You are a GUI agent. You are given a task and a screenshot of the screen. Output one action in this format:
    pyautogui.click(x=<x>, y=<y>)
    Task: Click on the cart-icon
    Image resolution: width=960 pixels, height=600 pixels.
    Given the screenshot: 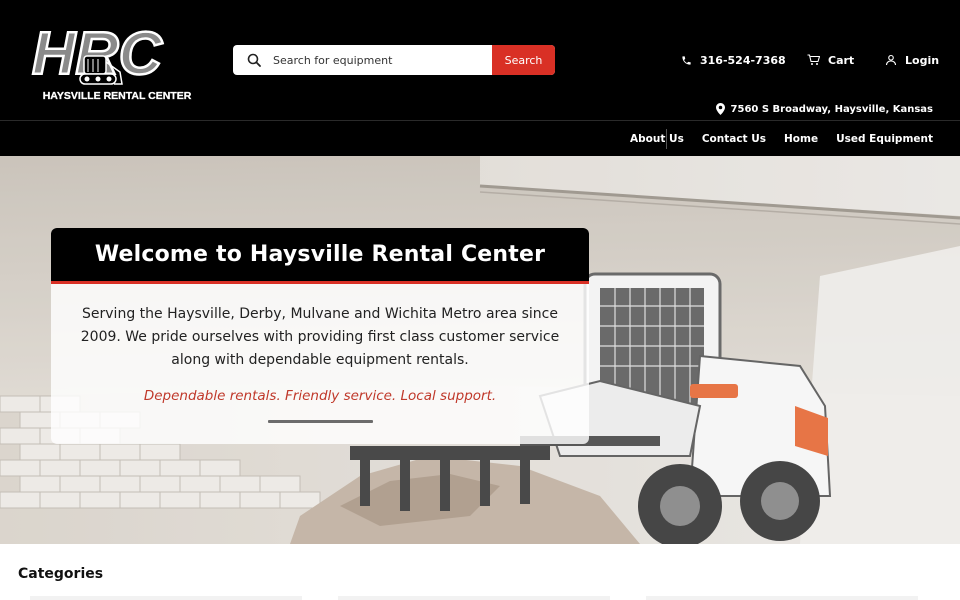 What is the action you would take?
    pyautogui.click(x=813, y=59)
    